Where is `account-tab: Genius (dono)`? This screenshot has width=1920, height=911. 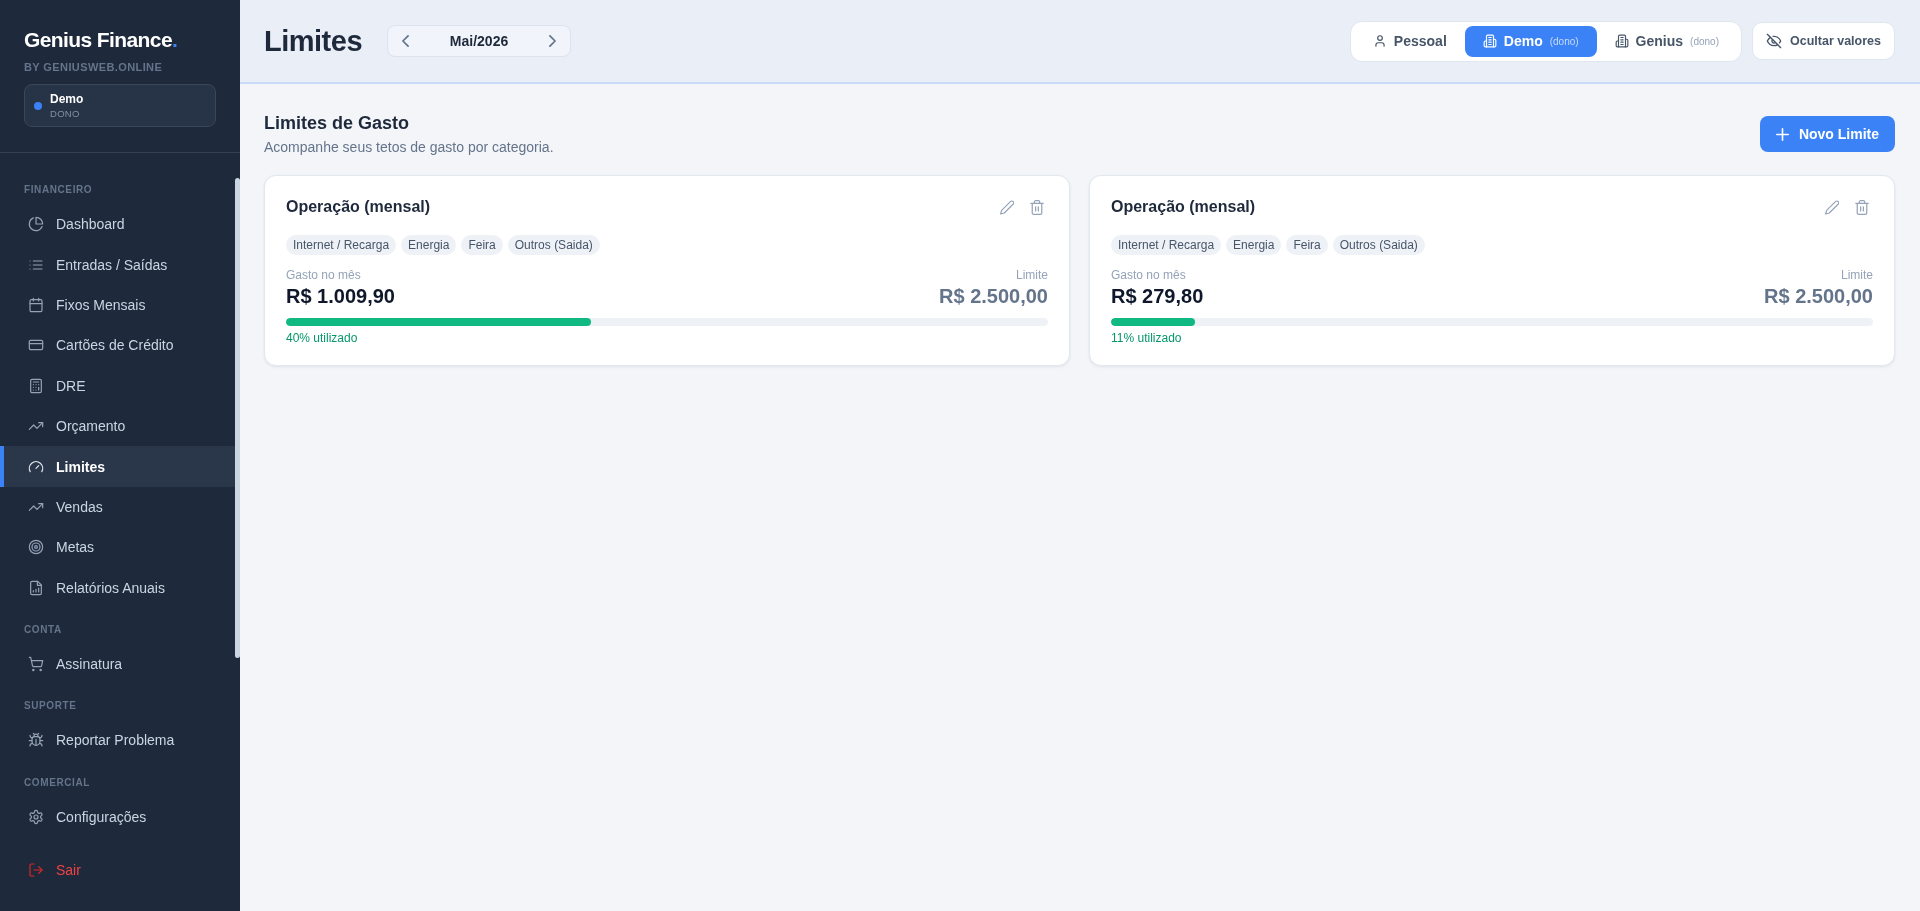
account-tab: Genius (dono) is located at coordinates (1666, 41).